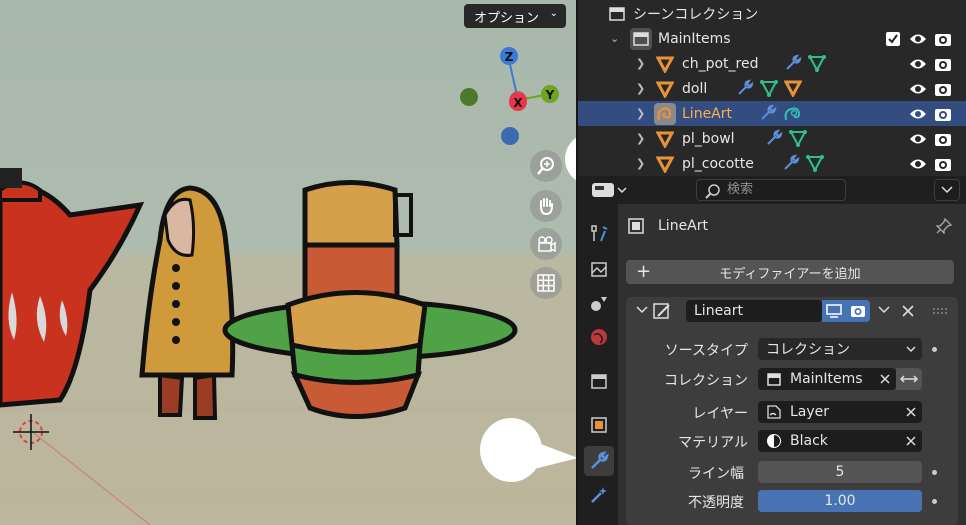 Image resolution: width=966 pixels, height=525 pixels. I want to click on outliner-row-mainitems: ⌄ MainItems, so click(772, 38).